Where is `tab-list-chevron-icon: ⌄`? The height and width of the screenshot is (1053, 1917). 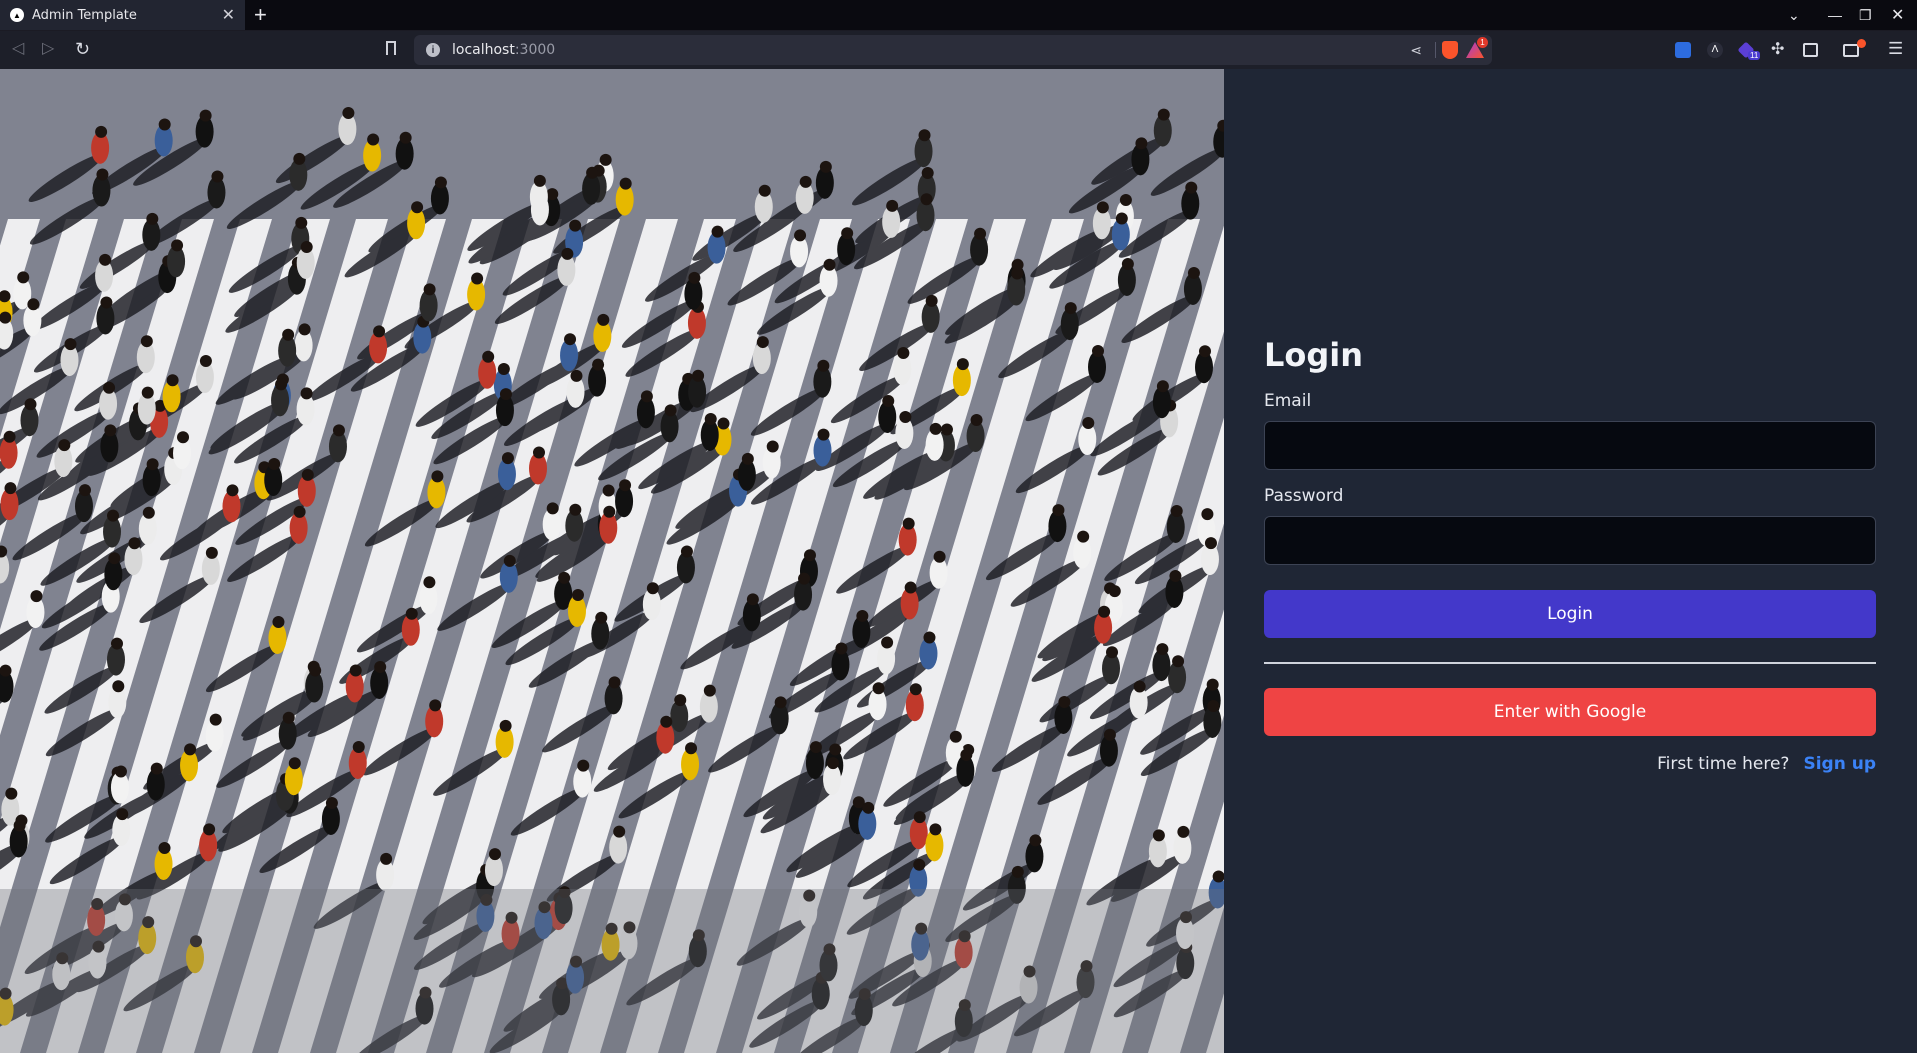
tab-list-chevron-icon: ⌄ is located at coordinates (1794, 15).